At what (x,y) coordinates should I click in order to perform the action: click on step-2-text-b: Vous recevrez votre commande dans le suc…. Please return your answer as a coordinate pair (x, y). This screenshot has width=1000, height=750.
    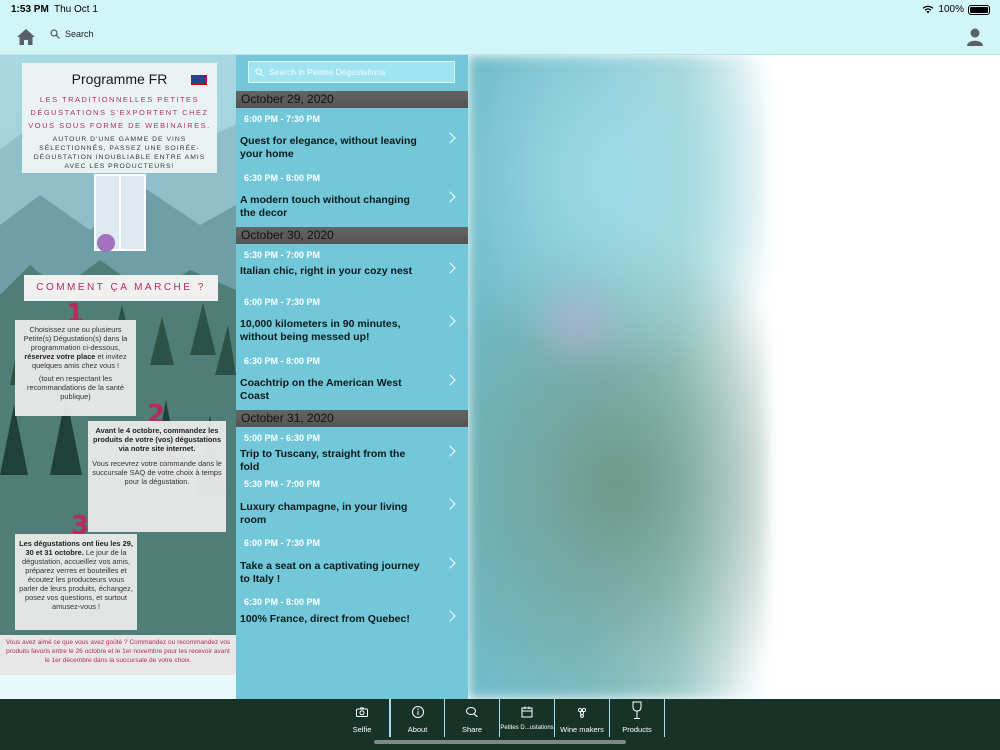
    Looking at the image, I should click on (157, 472).